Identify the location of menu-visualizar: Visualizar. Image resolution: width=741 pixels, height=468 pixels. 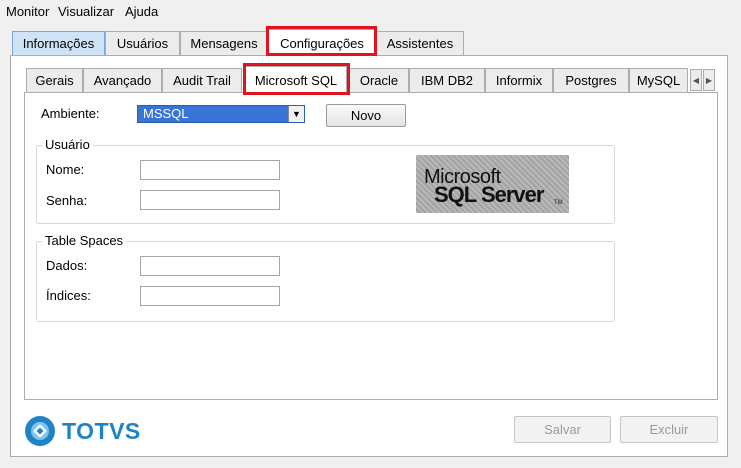
(86, 11).